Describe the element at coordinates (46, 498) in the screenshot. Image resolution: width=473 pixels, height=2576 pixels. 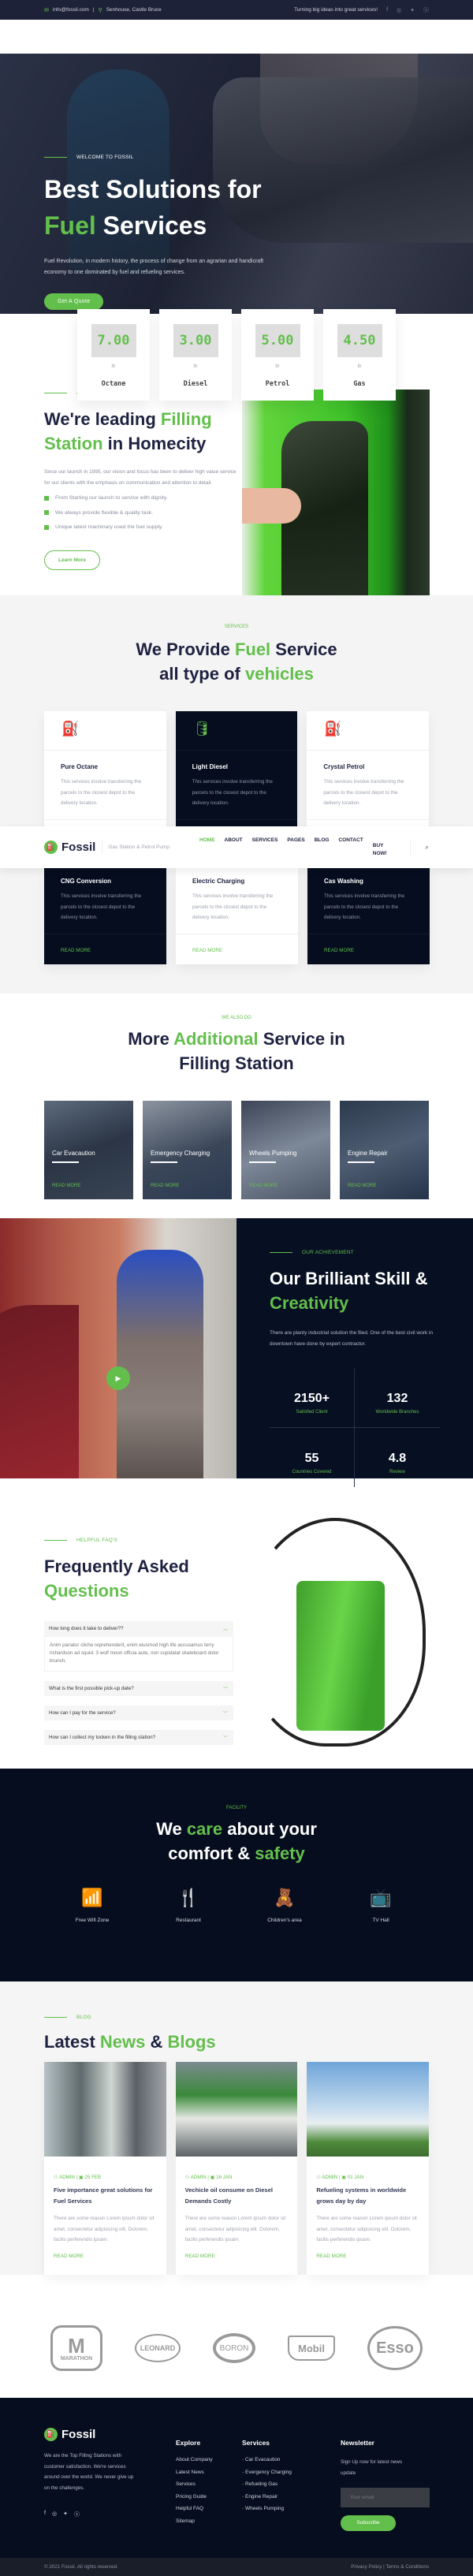
I see `check-square-icon` at that location.